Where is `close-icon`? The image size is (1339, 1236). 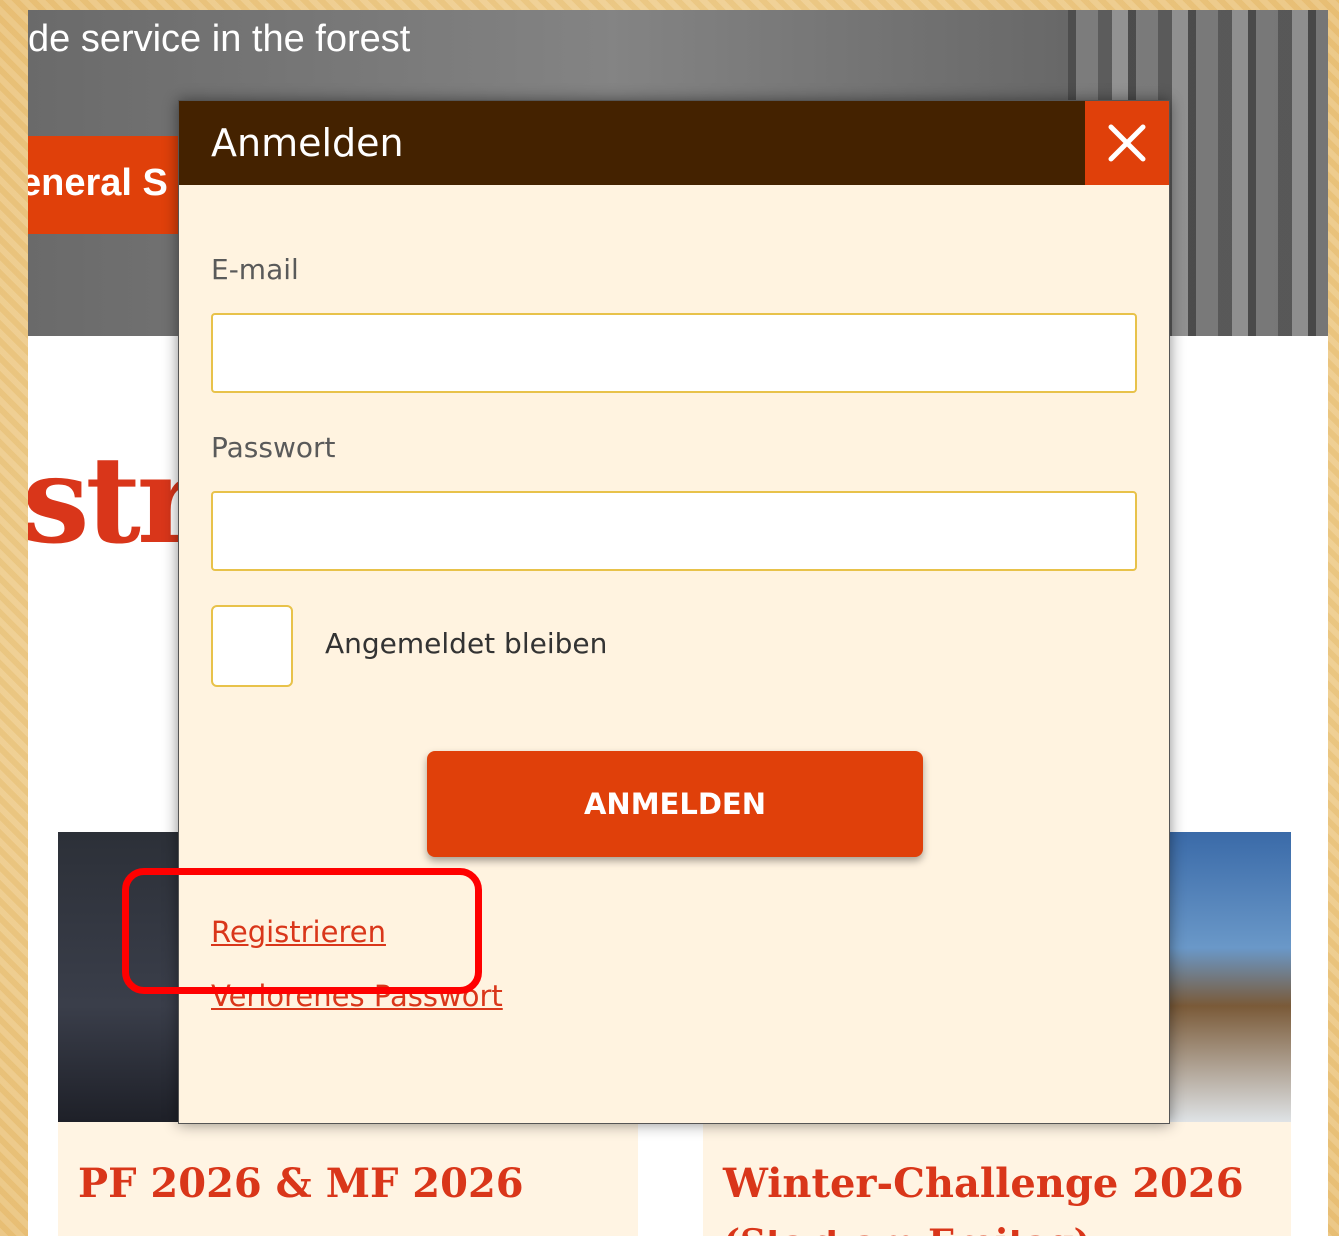
close-icon is located at coordinates (1127, 143).